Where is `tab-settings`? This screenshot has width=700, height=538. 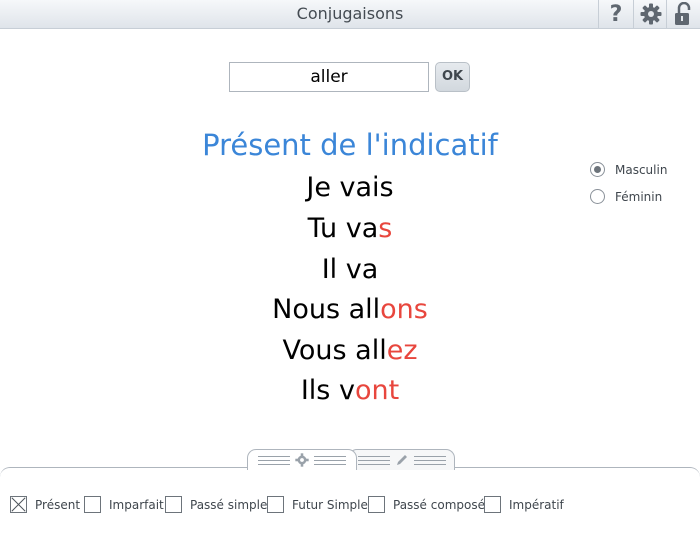
tab-settings is located at coordinates (302, 459).